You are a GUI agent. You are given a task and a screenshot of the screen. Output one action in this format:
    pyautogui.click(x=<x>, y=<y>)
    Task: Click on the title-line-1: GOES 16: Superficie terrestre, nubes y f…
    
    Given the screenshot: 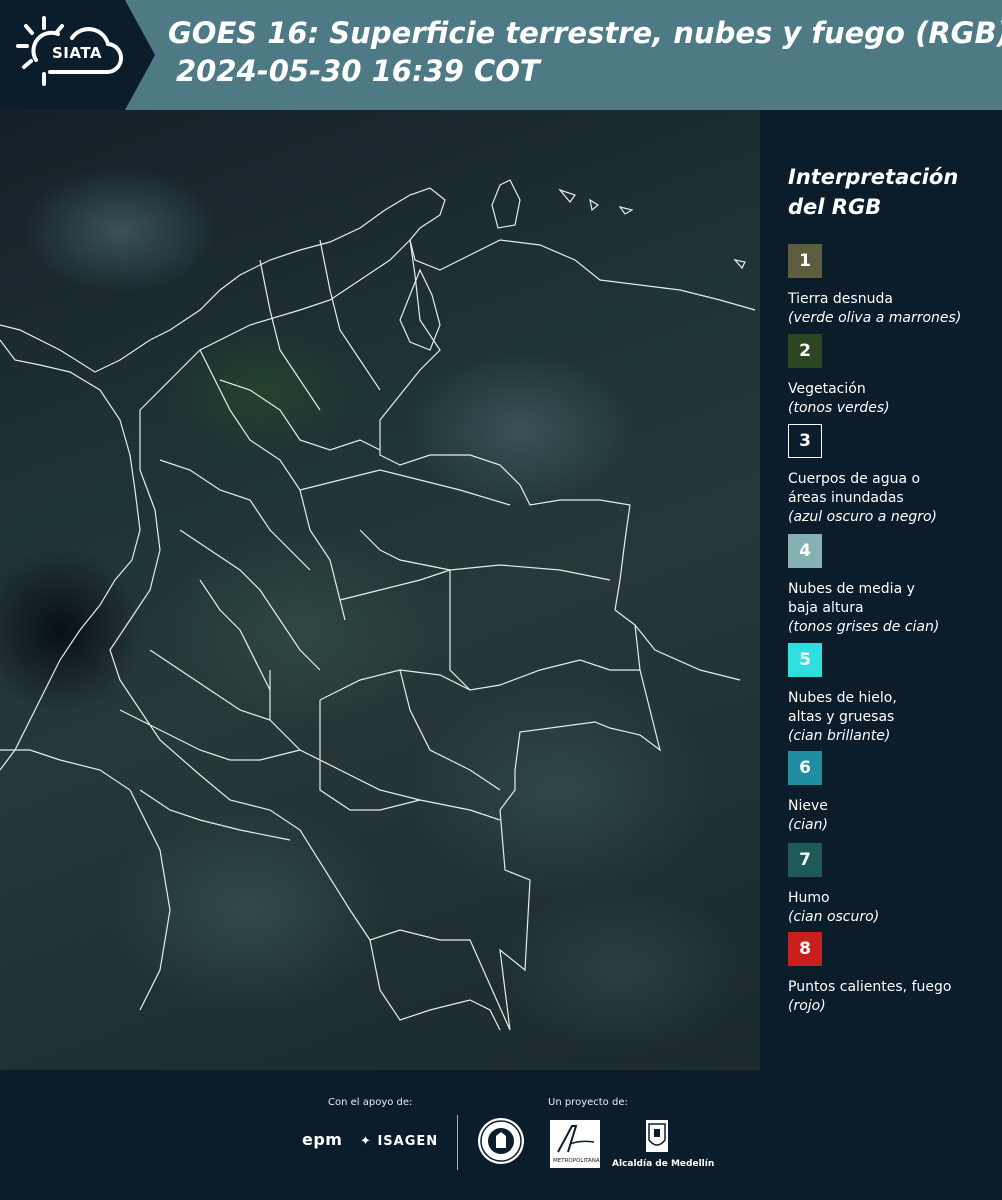 What is the action you would take?
    pyautogui.click(x=585, y=33)
    